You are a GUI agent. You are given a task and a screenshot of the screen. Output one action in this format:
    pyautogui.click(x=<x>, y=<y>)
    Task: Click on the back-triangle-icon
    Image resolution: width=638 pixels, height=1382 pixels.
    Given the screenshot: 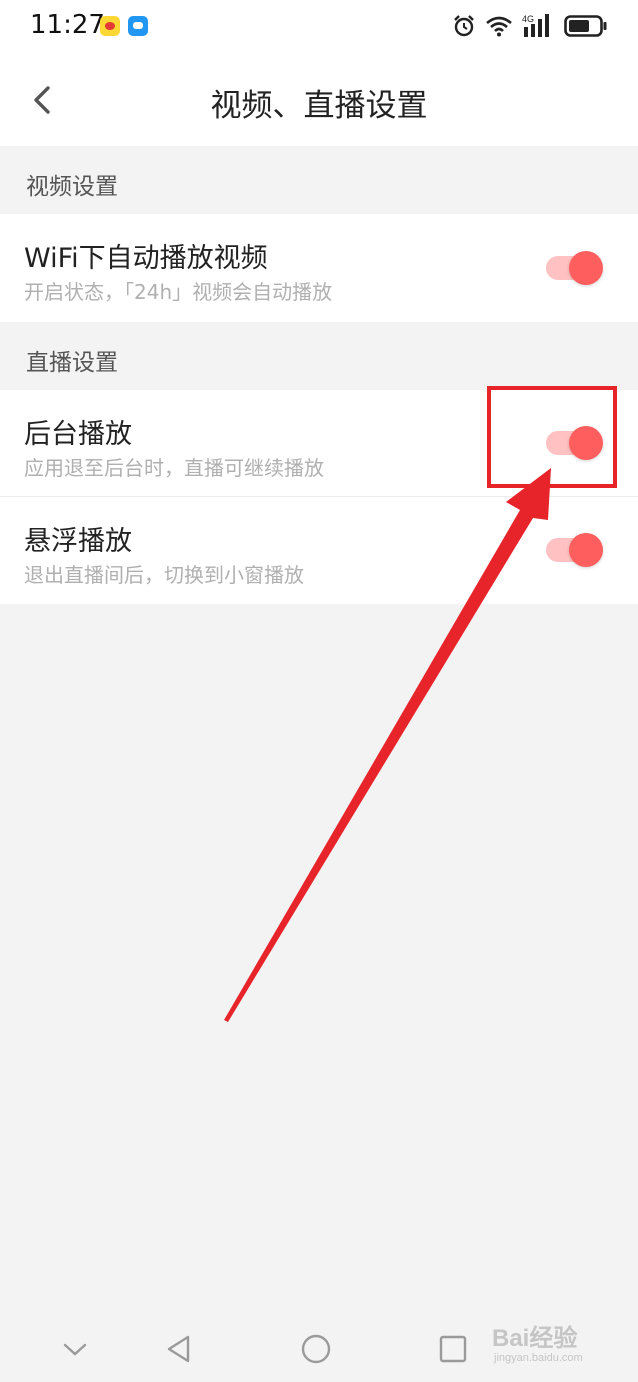 What is the action you would take?
    pyautogui.click(x=179, y=1349)
    